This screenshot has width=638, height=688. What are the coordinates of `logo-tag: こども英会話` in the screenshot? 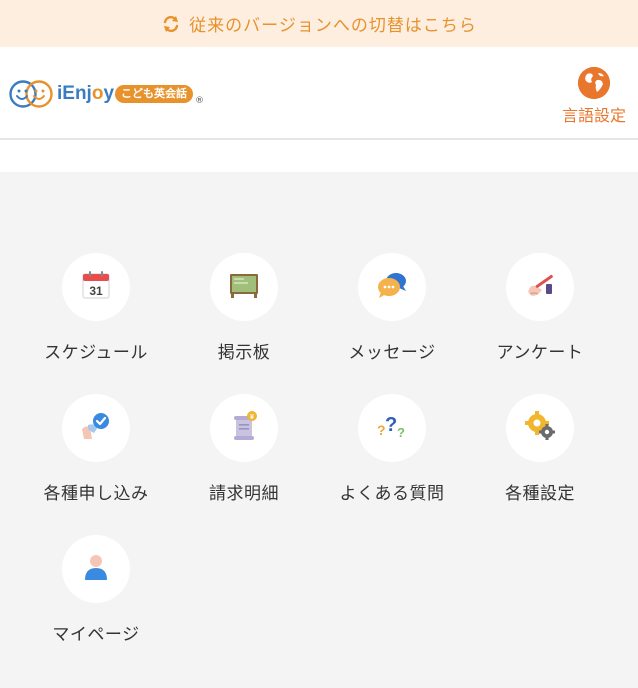 It's located at (154, 94).